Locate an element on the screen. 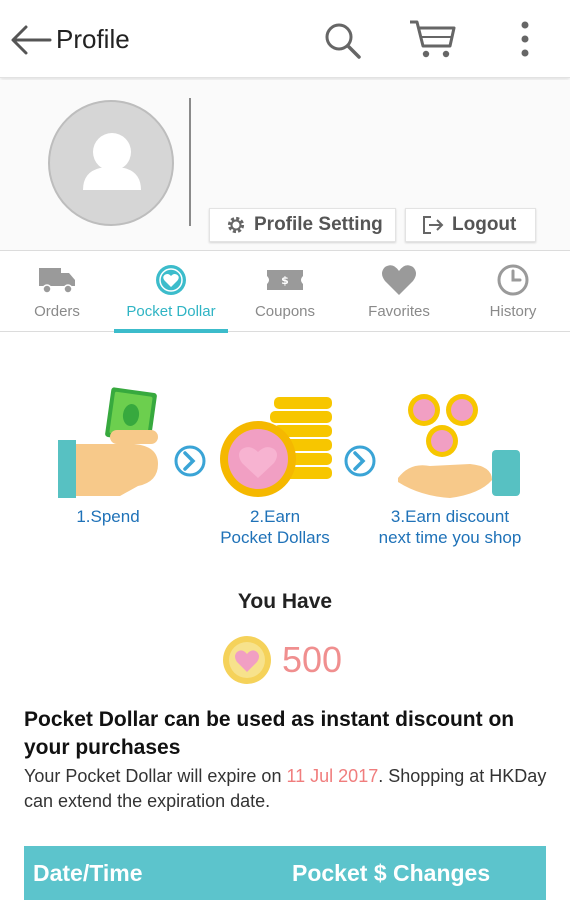 This screenshot has width=570, height=900. search-icon is located at coordinates (342, 40).